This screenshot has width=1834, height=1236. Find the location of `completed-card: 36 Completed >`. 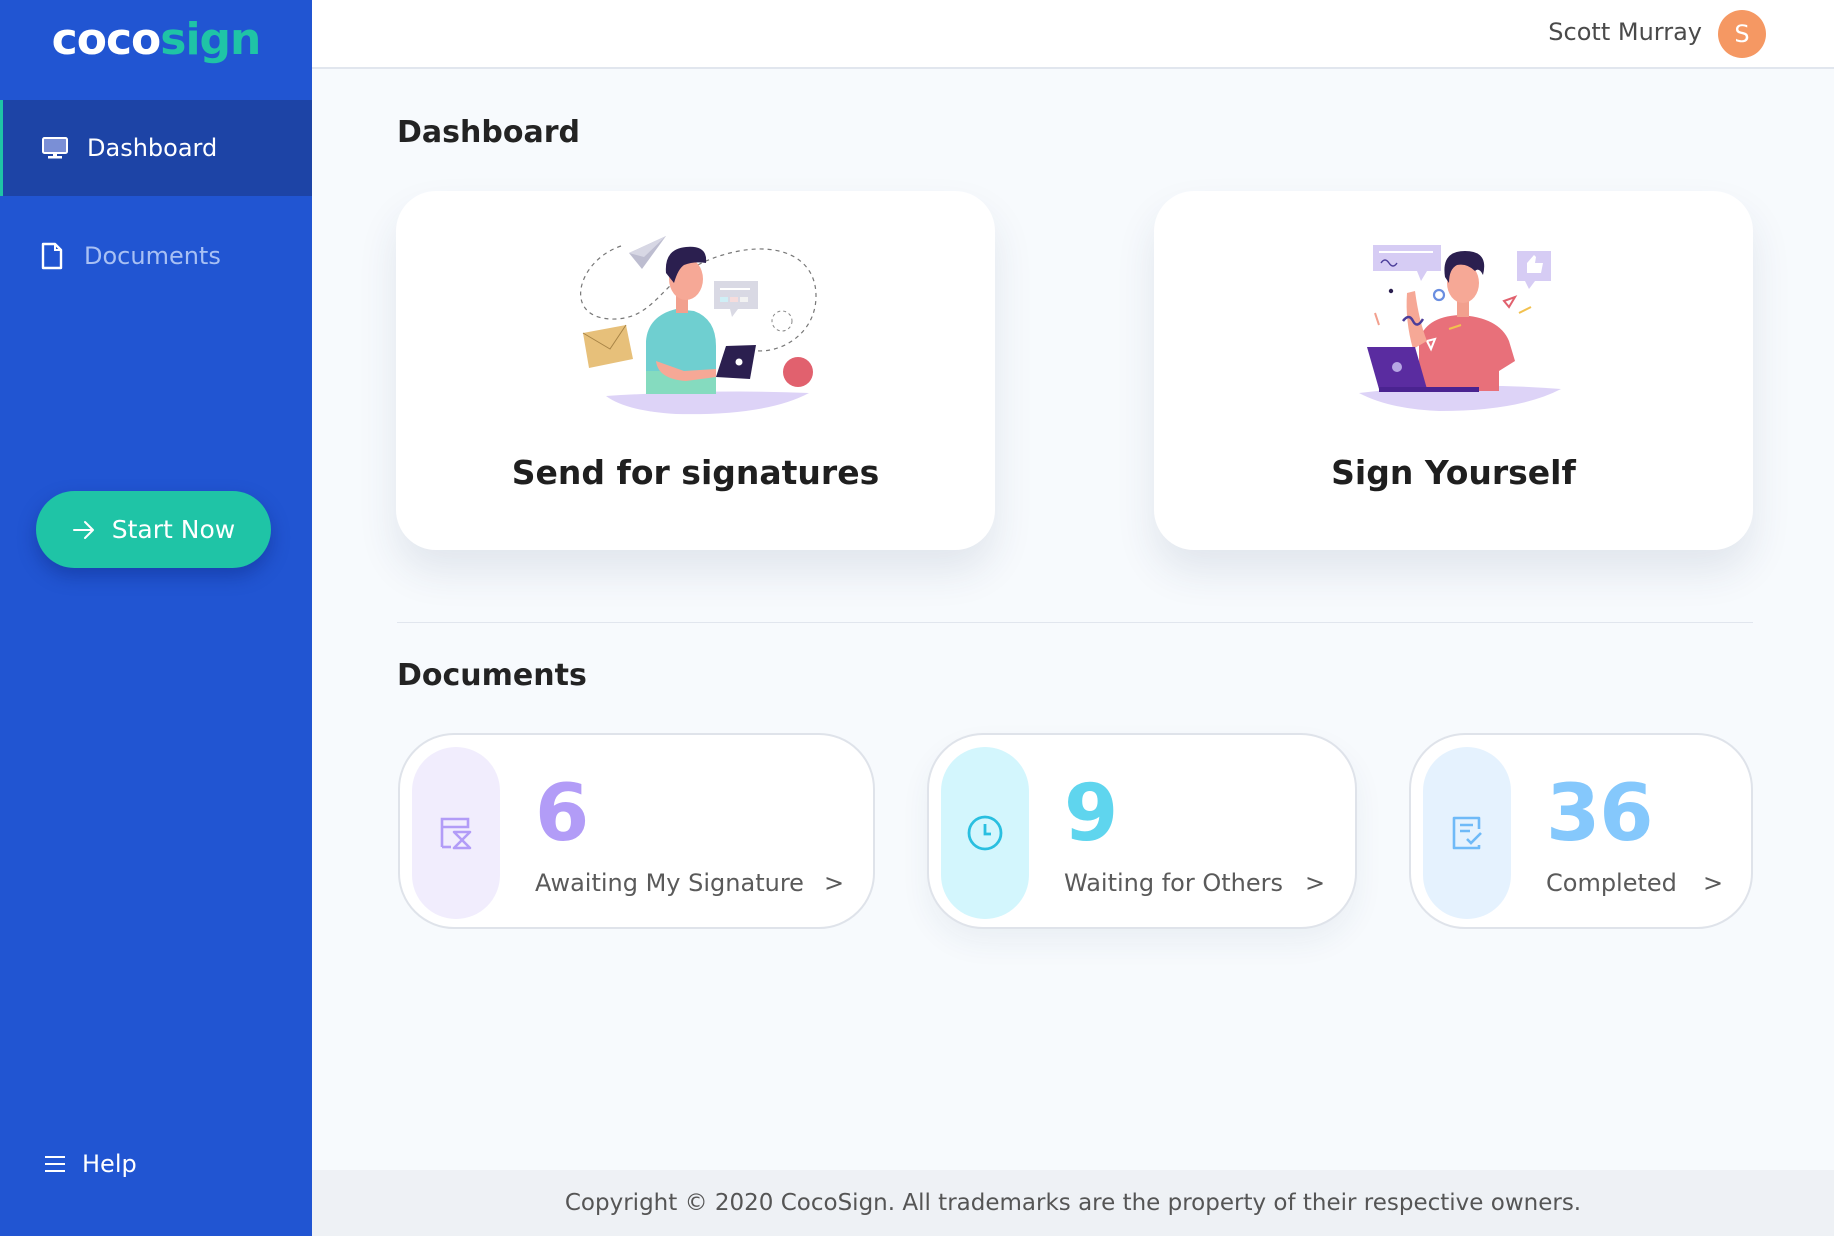

completed-card: 36 Completed > is located at coordinates (1581, 831).